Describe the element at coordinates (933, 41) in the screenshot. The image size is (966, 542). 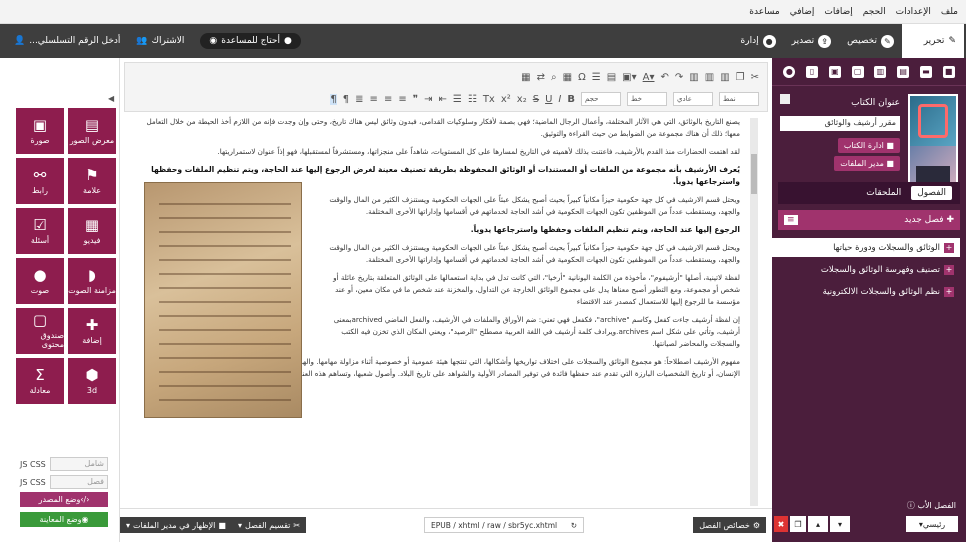
I see `tab-edit: ✎ تحرير` at that location.